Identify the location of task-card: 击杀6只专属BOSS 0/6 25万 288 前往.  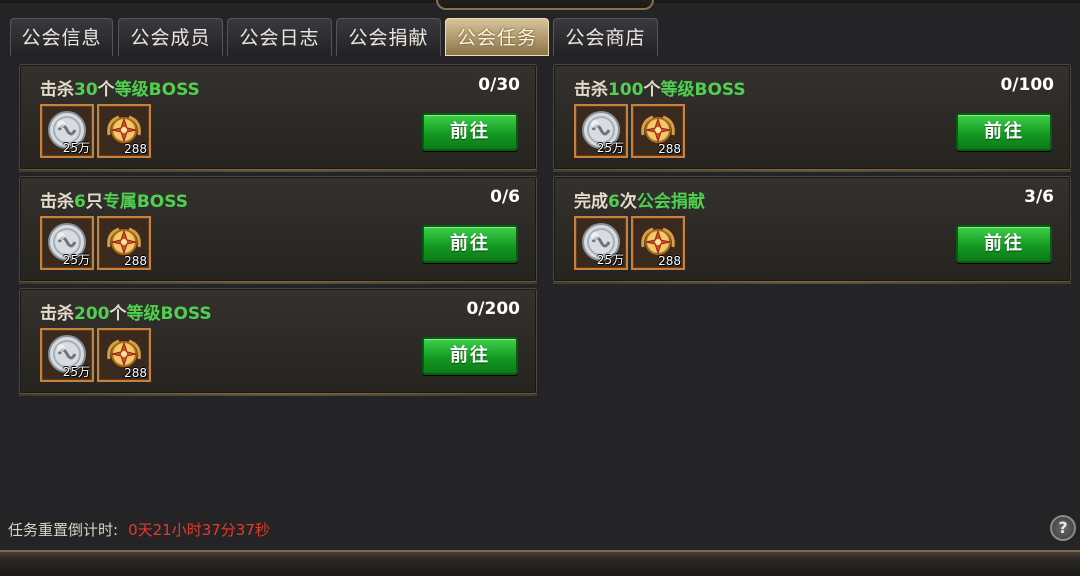
(278, 230).